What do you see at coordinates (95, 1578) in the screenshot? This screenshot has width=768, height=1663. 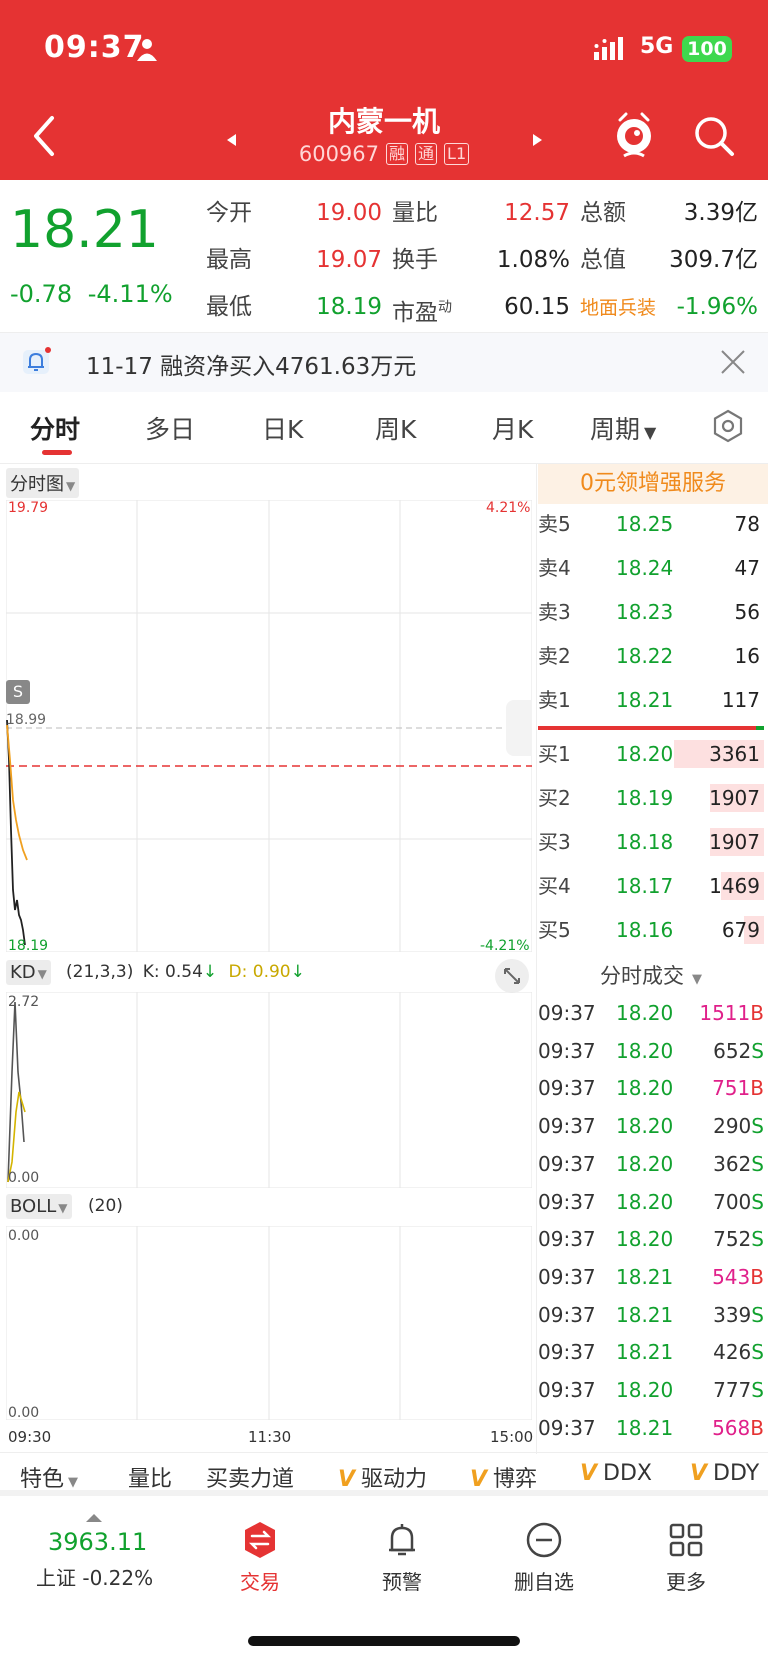 I see `index-label: 上证 -0.22%` at bounding box center [95, 1578].